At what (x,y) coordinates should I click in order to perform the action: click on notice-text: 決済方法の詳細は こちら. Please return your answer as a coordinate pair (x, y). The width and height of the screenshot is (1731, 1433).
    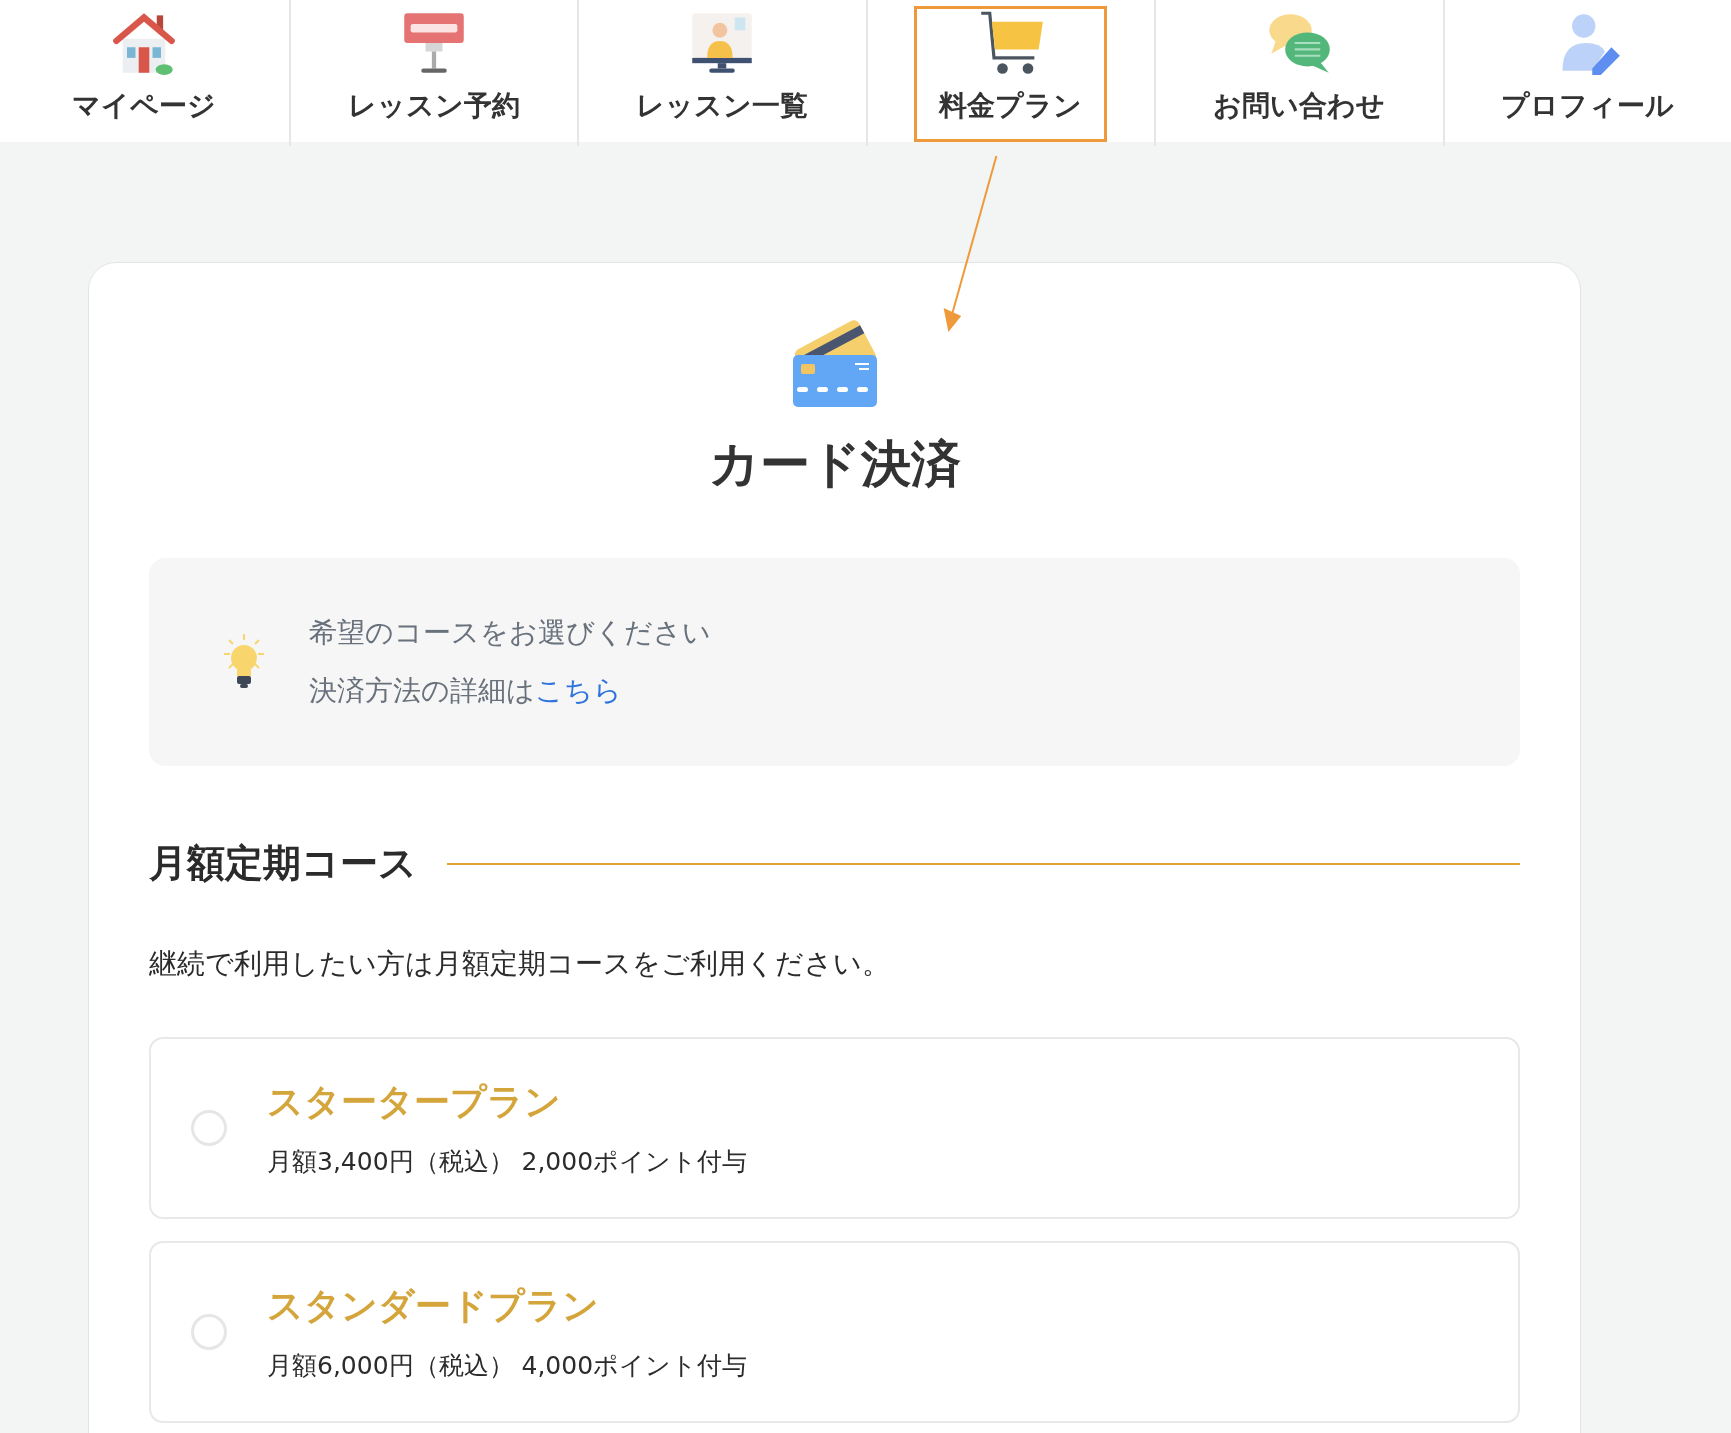
    Looking at the image, I should click on (466, 691).